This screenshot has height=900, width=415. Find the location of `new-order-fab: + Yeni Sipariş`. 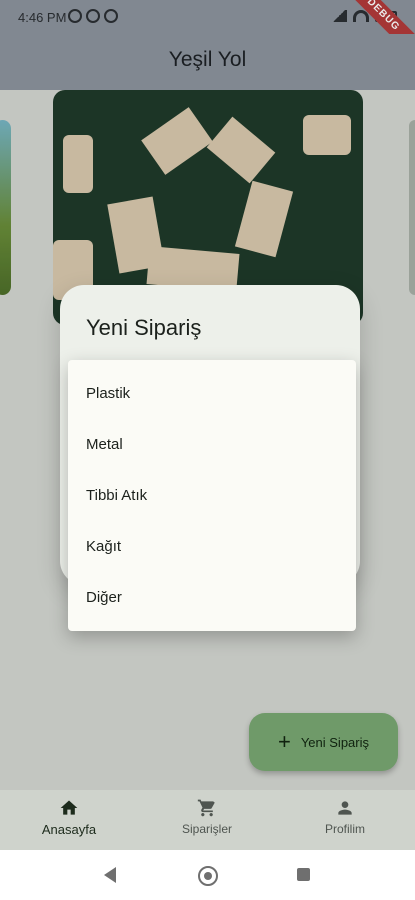

new-order-fab: + Yeni Sipariş is located at coordinates (323, 742).